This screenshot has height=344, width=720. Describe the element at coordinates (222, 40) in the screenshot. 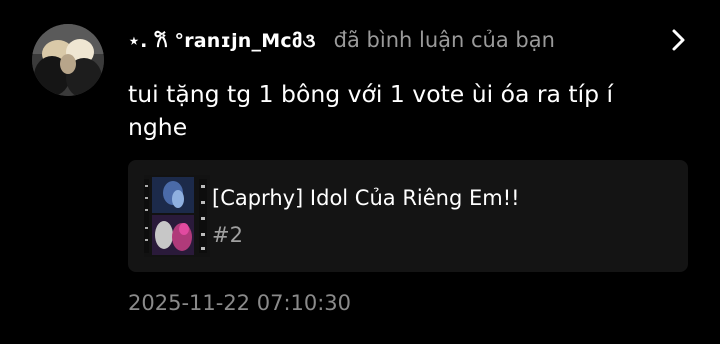

I see `username: ⋆. 𐙚 °ranɪjn_Mcმ૩` at that location.